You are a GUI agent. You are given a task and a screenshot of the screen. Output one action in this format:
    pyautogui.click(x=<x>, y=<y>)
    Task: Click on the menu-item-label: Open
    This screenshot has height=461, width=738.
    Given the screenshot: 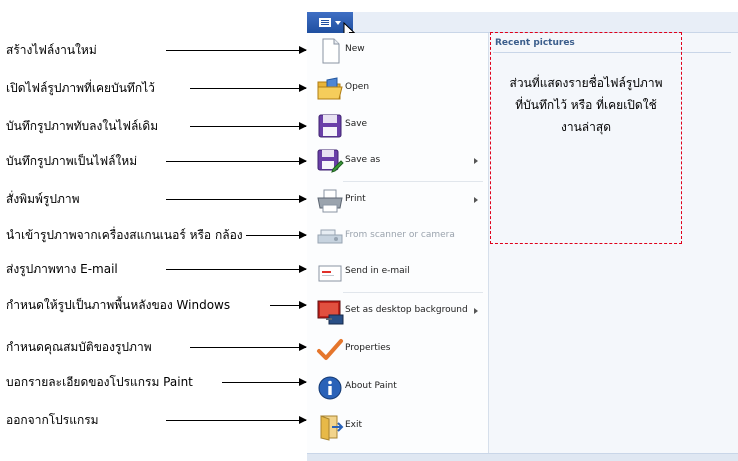 What is the action you would take?
    pyautogui.click(x=357, y=87)
    